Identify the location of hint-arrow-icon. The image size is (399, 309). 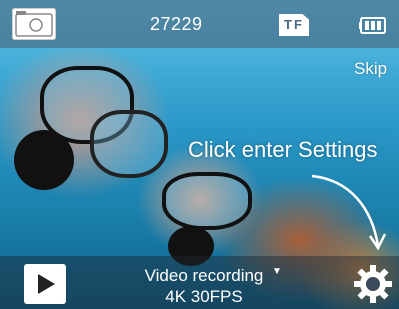
(349, 212).